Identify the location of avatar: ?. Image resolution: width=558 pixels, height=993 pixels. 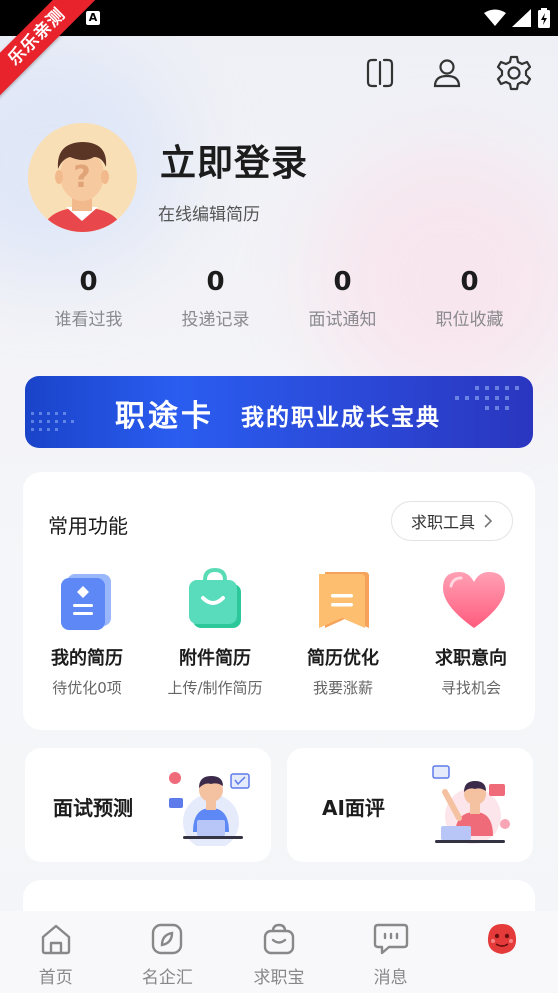
(82, 177).